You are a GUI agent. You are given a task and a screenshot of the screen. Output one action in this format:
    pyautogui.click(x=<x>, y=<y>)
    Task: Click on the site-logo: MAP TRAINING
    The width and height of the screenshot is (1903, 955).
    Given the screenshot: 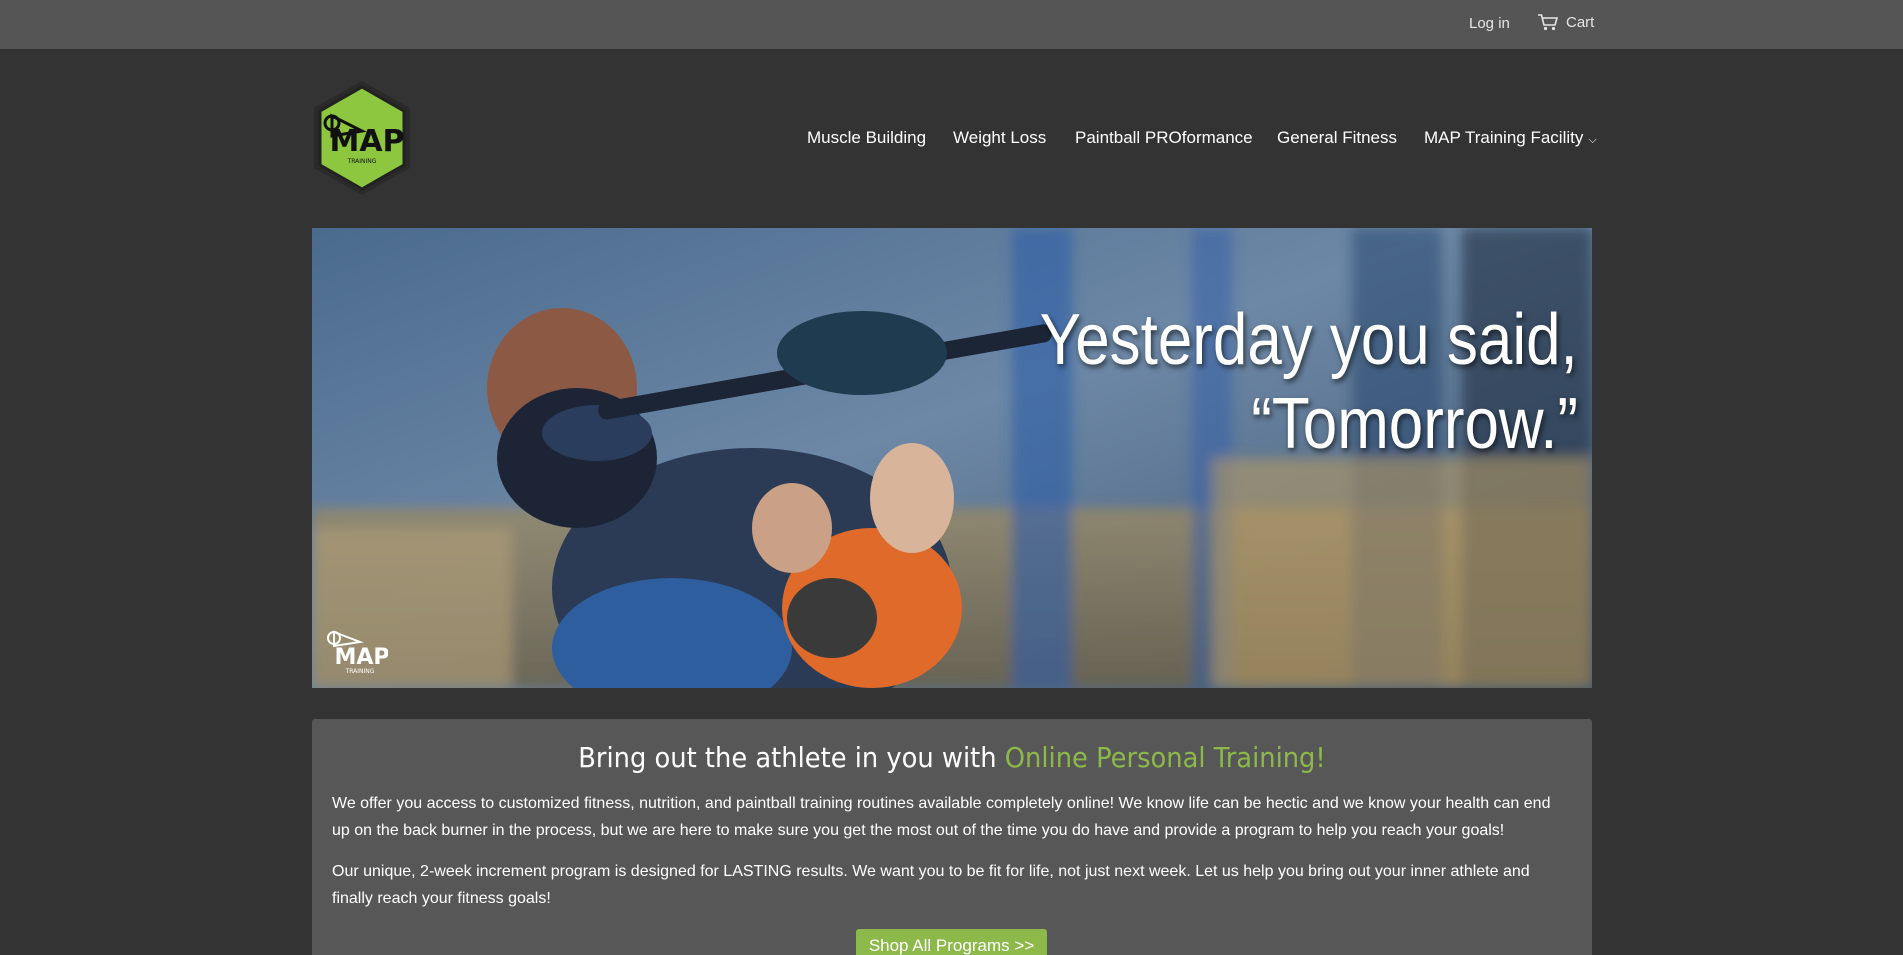 What is the action you would take?
    pyautogui.click(x=362, y=138)
    